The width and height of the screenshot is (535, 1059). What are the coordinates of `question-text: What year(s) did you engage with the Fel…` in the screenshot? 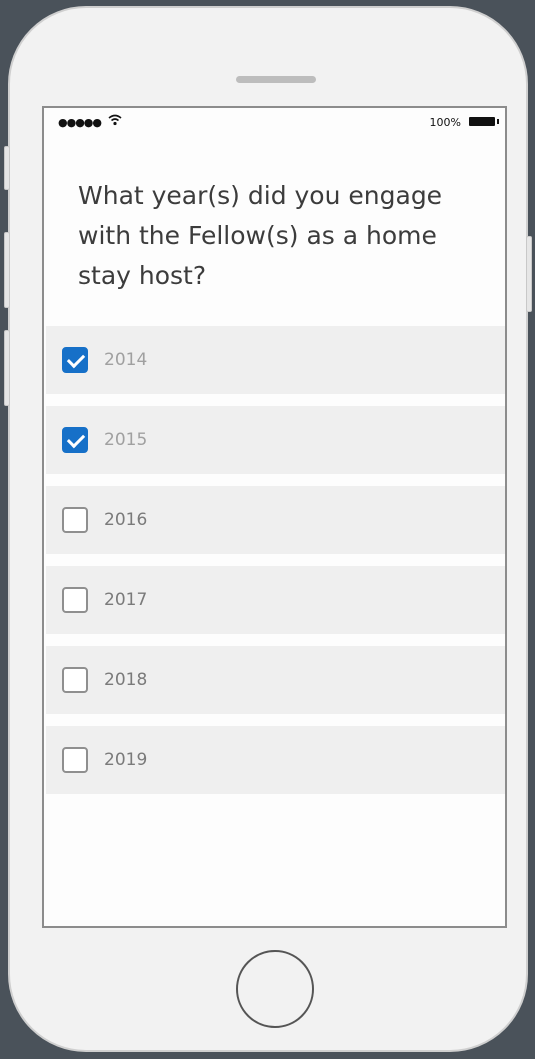 It's located at (260, 235).